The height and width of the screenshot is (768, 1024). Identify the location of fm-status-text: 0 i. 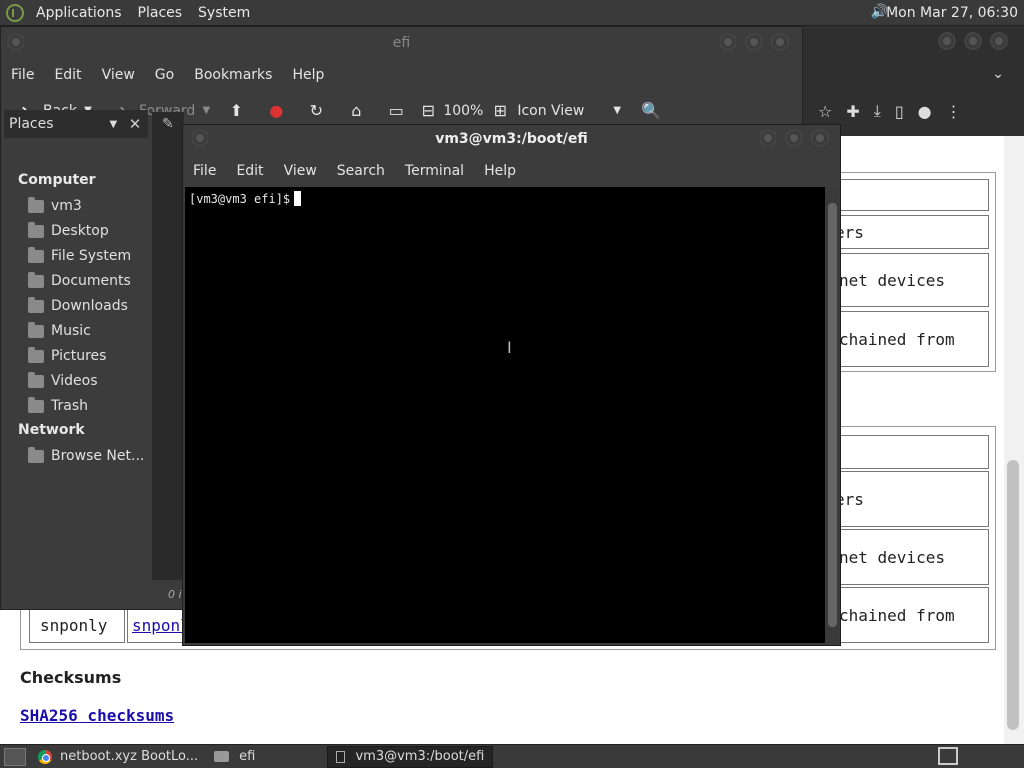
(175, 594).